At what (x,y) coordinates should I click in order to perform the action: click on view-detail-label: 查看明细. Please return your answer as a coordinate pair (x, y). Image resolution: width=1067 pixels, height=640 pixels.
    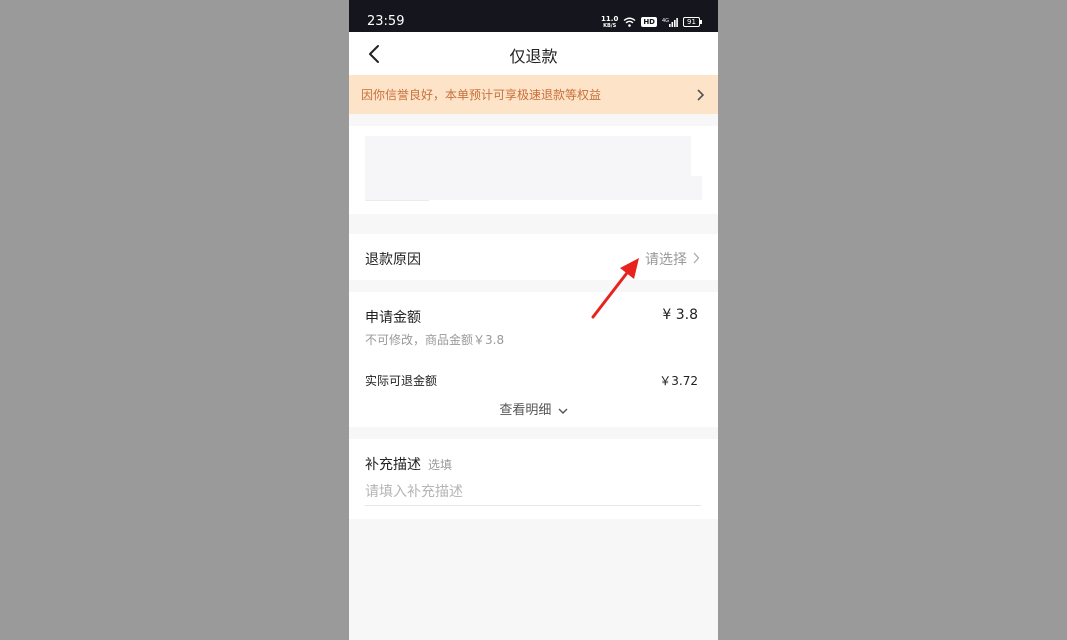
    Looking at the image, I should click on (525, 410).